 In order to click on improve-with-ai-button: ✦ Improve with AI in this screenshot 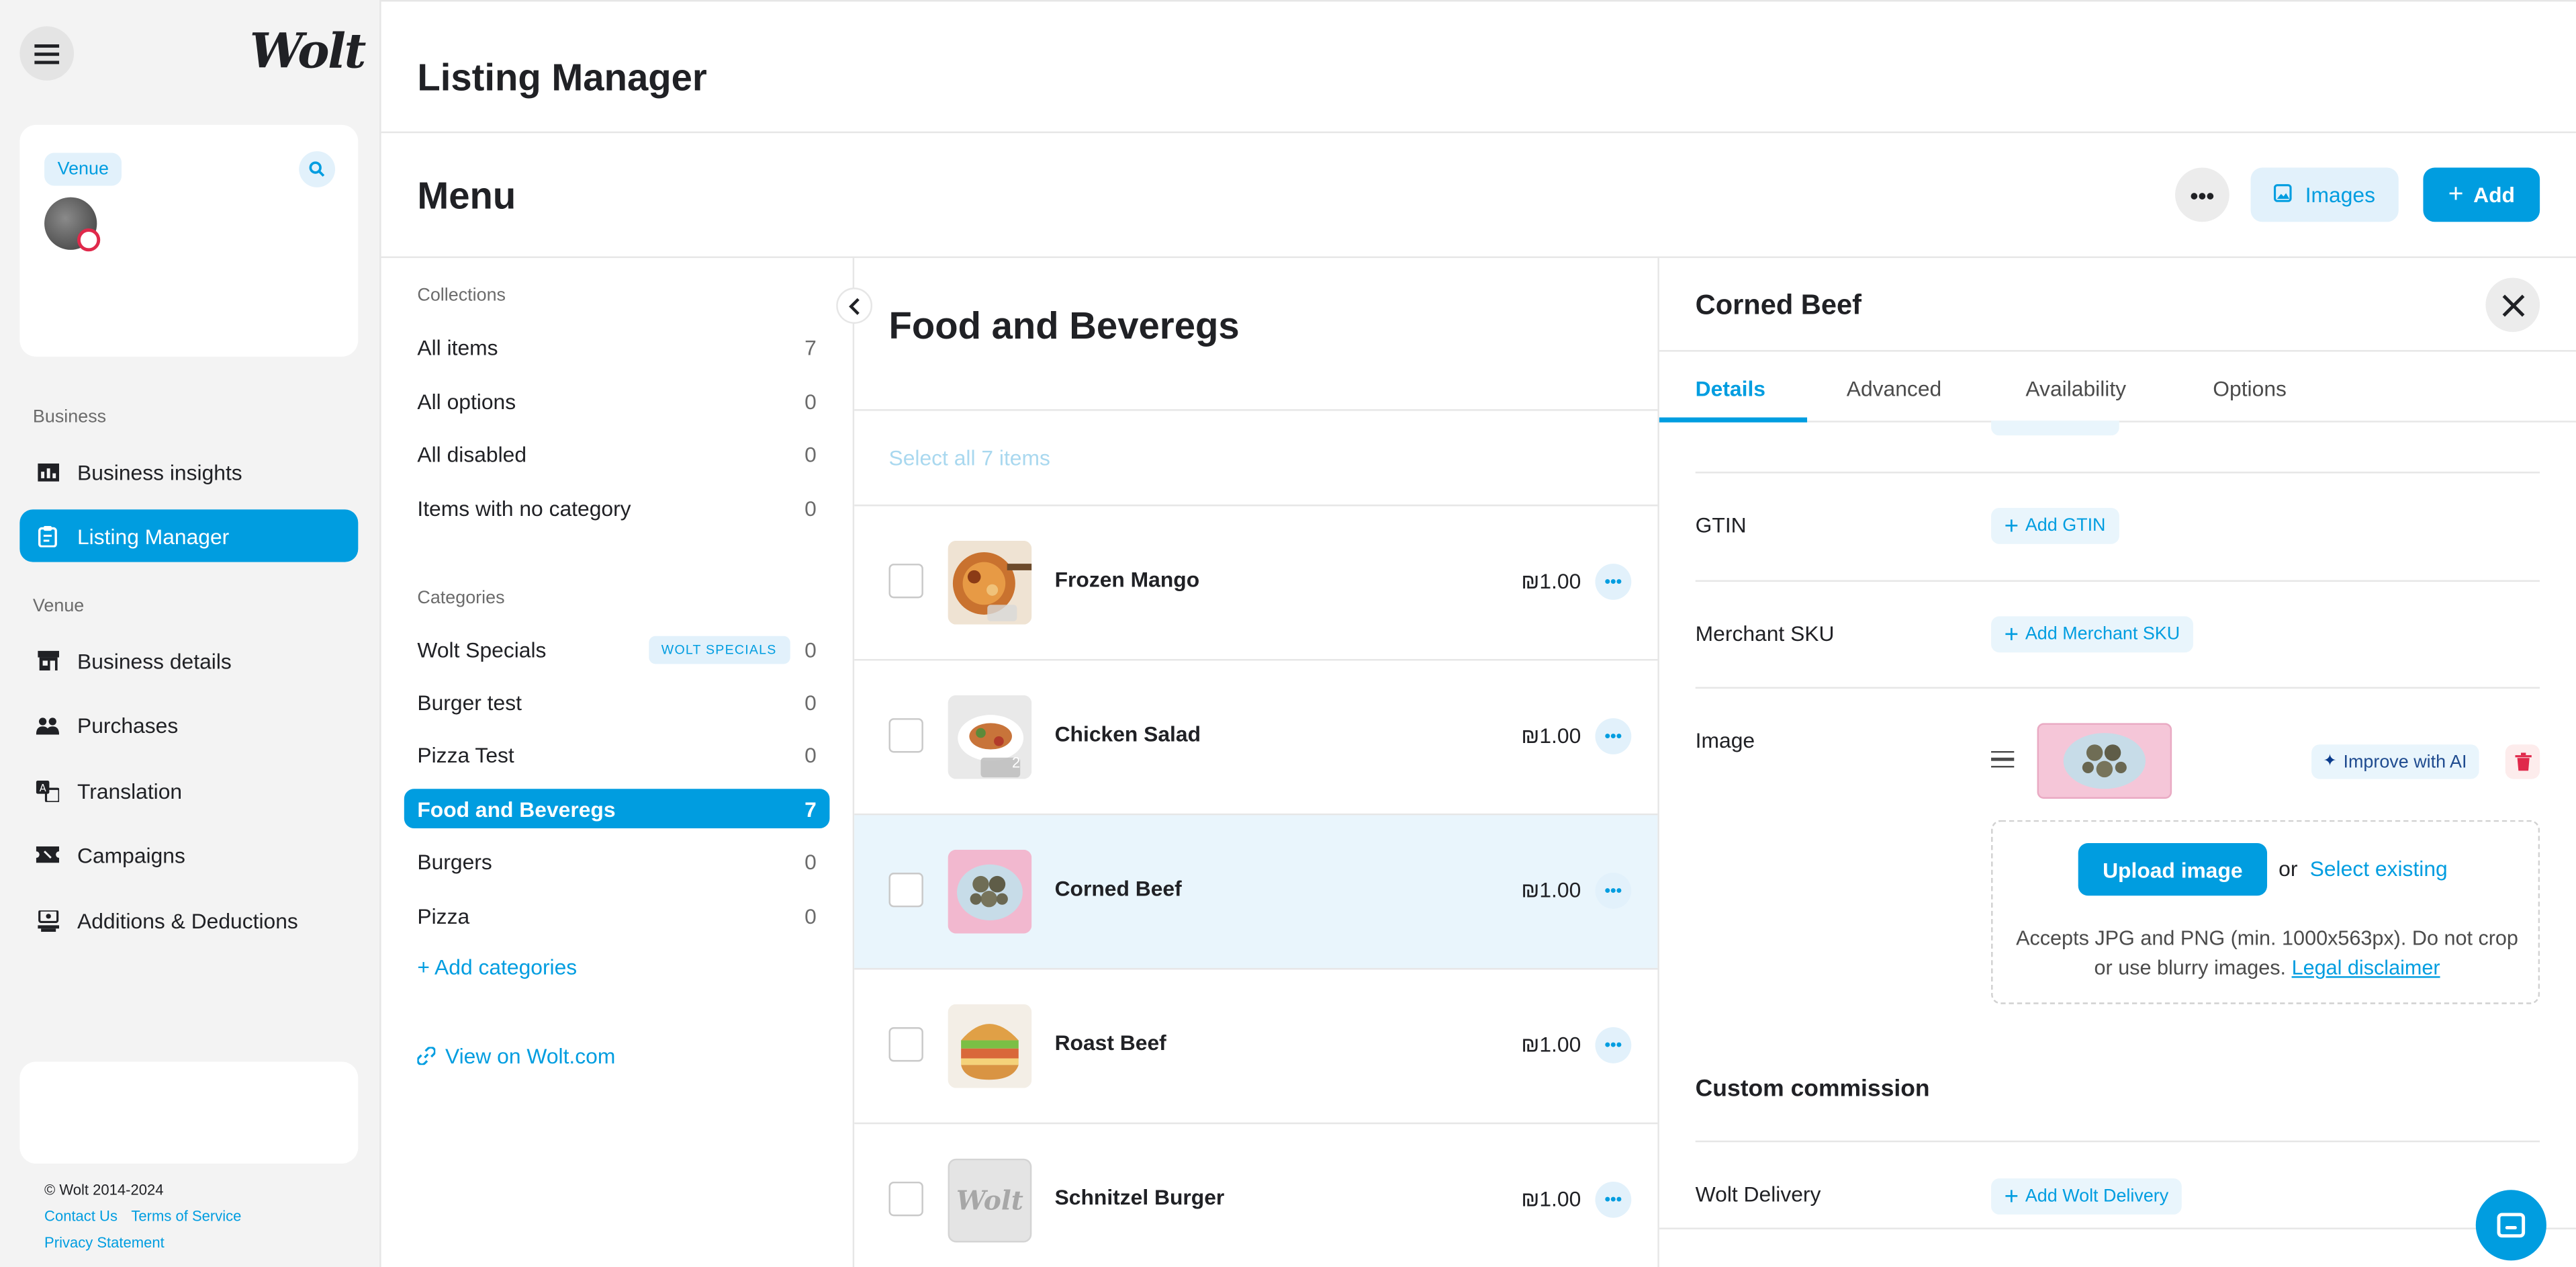, I will do `click(2395, 762)`.